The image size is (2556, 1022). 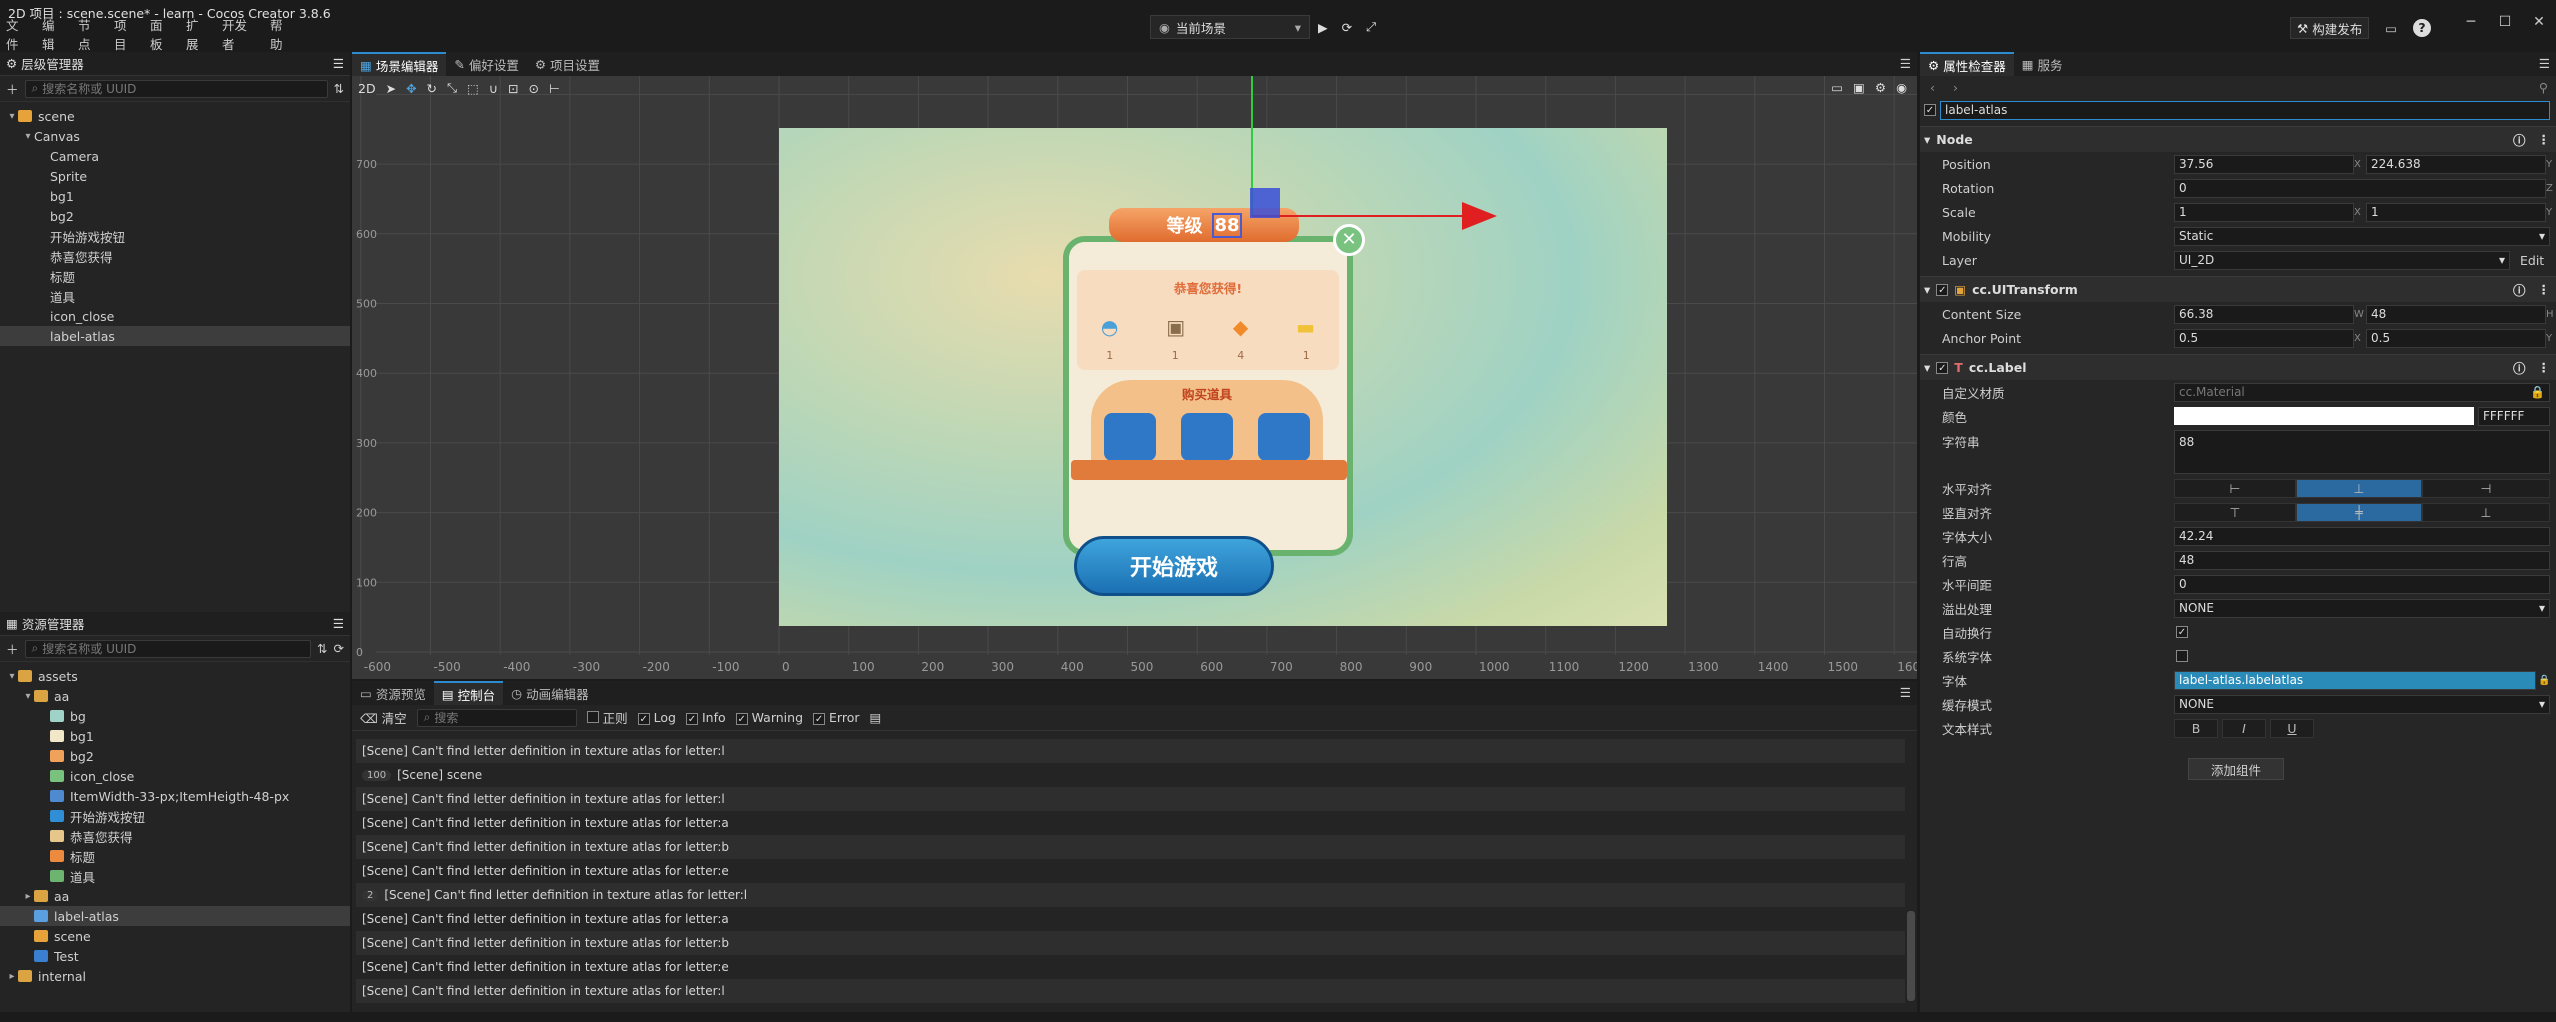 What do you see at coordinates (175, 216) in the screenshot?
I see `hierarchy-item: bg2` at bounding box center [175, 216].